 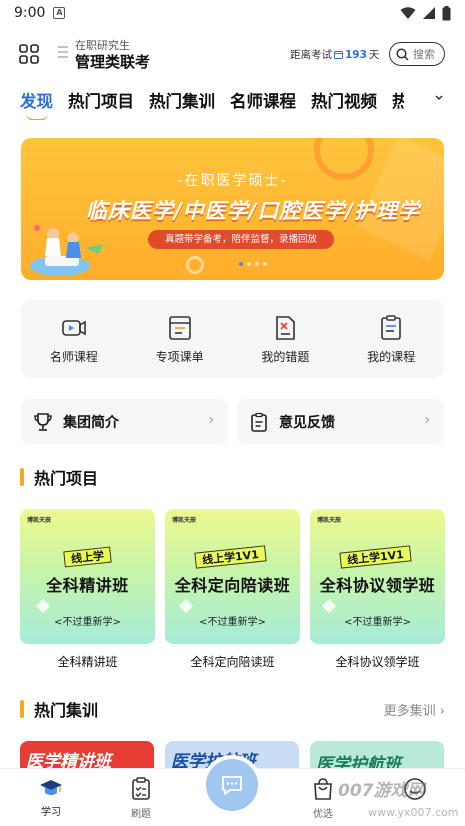 What do you see at coordinates (402, 54) in the screenshot?
I see `search-icon` at bounding box center [402, 54].